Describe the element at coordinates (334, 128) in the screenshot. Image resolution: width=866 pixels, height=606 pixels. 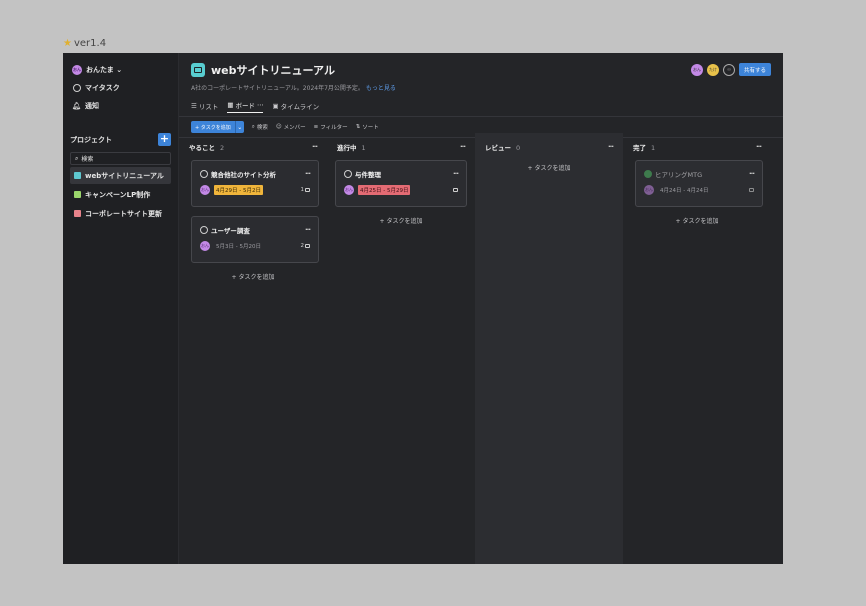
I see `filter-label: フィルター` at that location.